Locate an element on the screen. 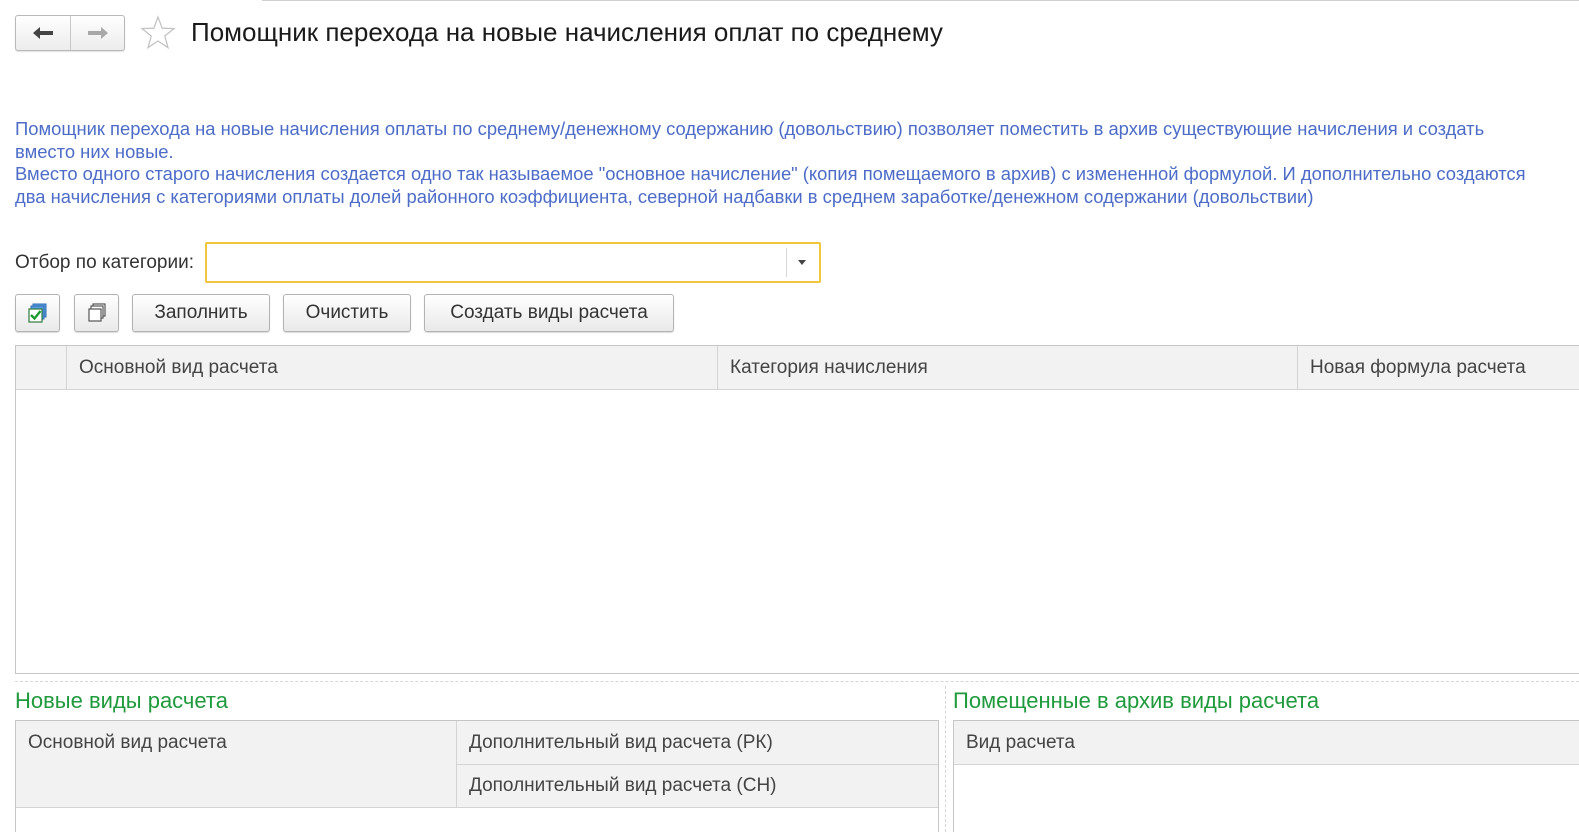 The width and height of the screenshot is (1579, 832). back-button is located at coordinates (43, 33).